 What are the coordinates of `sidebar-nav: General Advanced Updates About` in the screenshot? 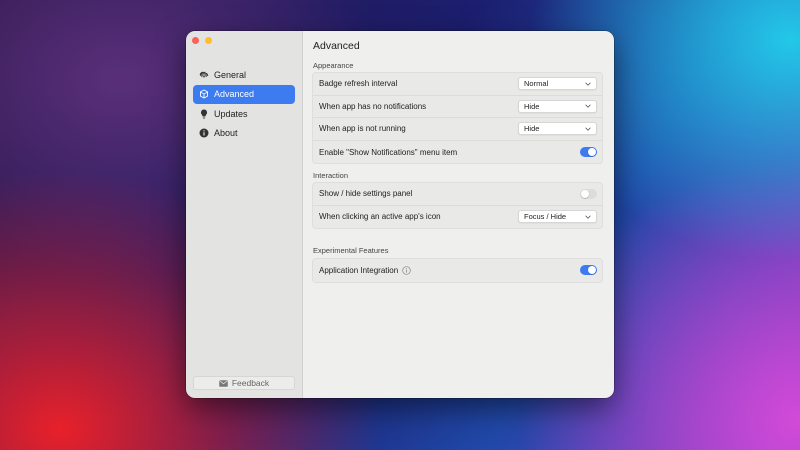 It's located at (244, 104).